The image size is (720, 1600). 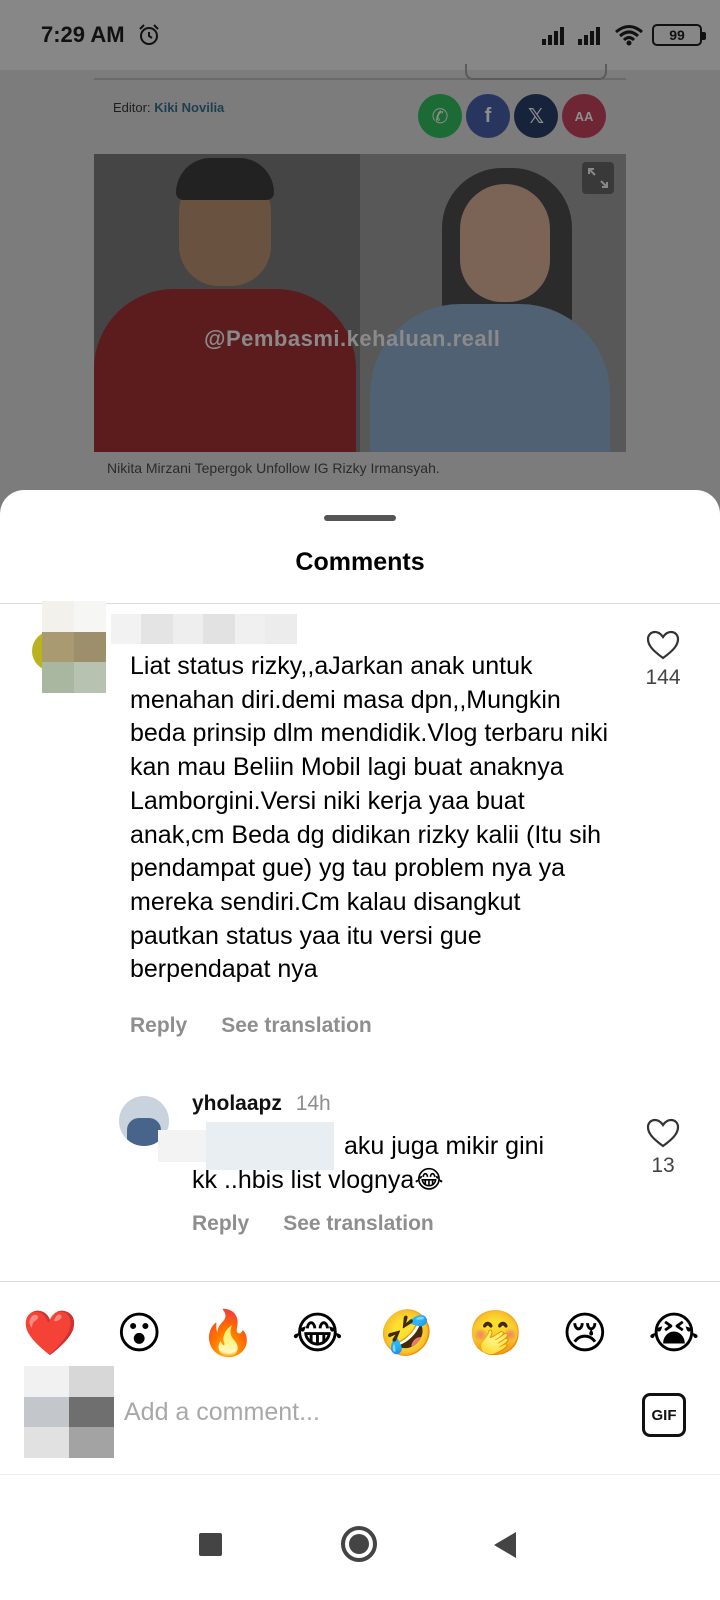 I want to click on battery-icon: 99, so click(x=679, y=35).